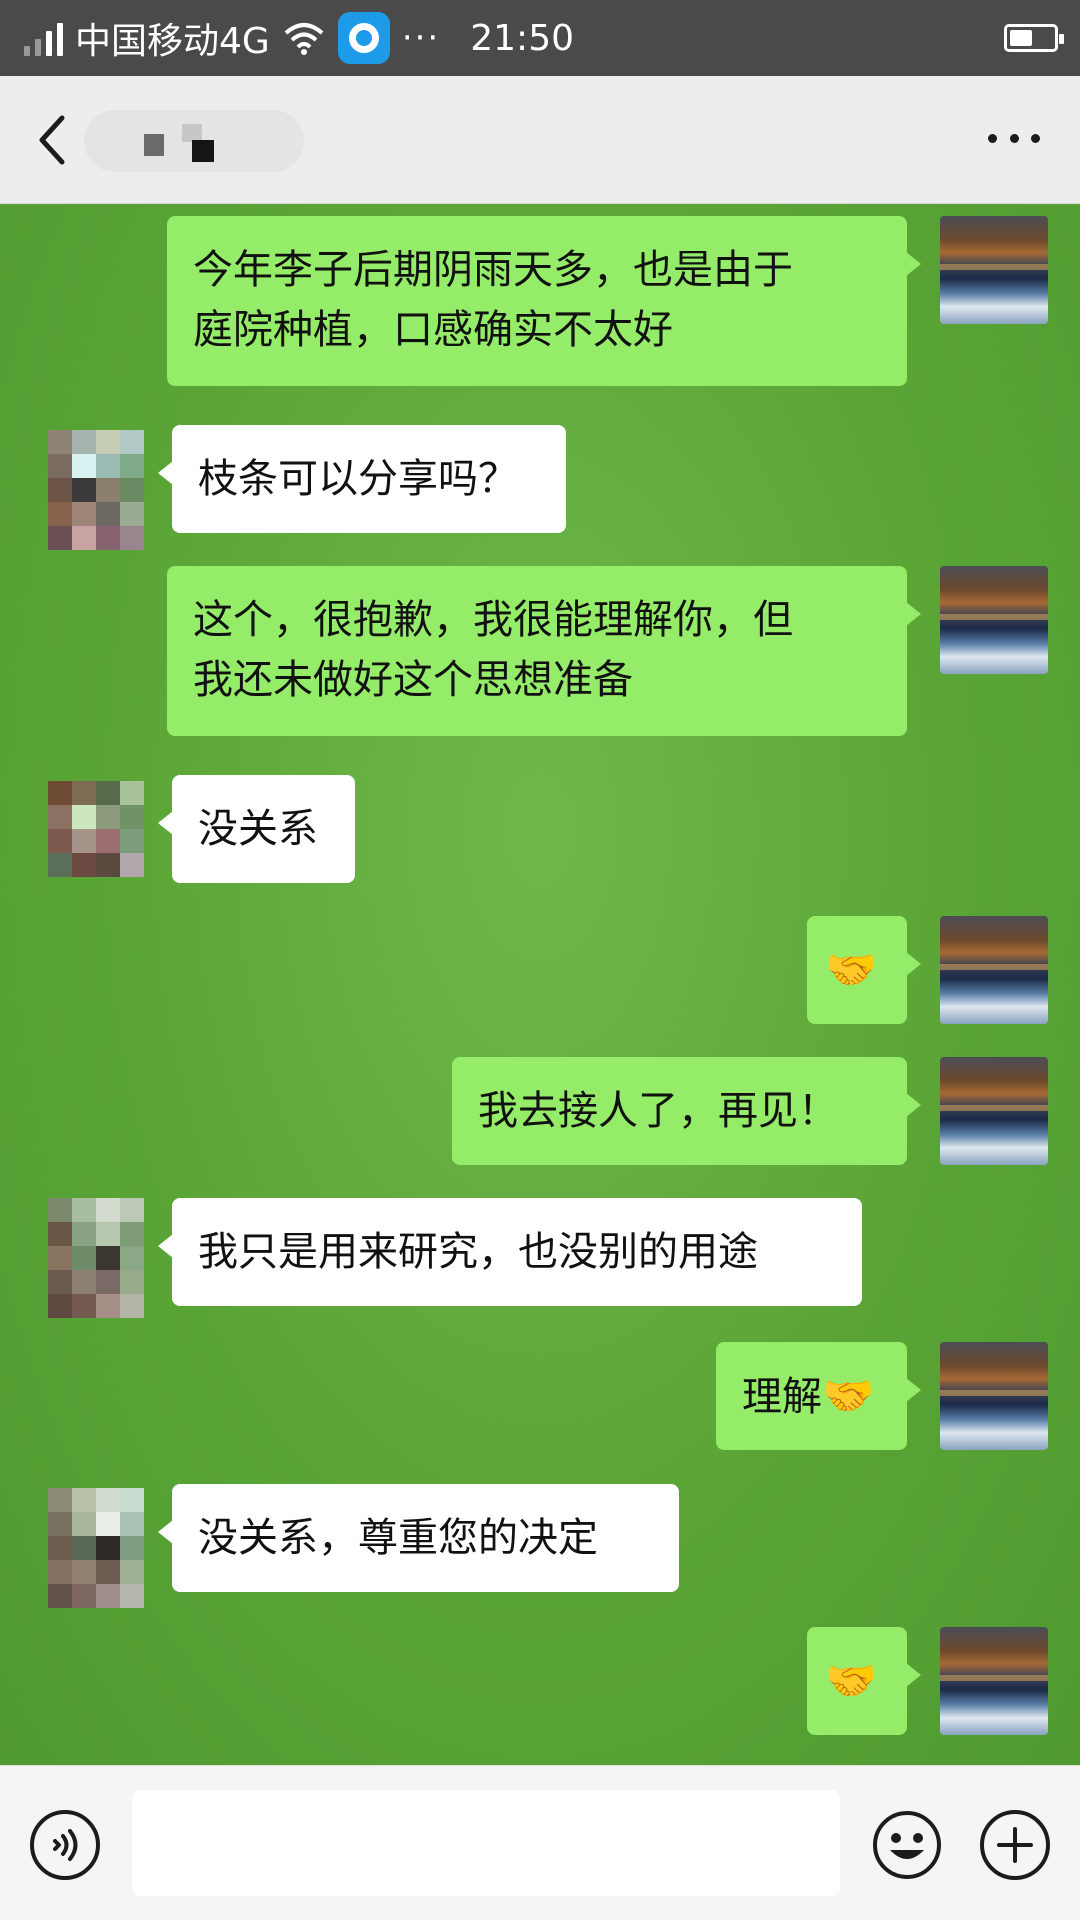 This screenshot has height=1920, width=1080. Describe the element at coordinates (478, 1252) in the screenshot. I see `message-text: 我只是用来研究，也没别的用途` at that location.